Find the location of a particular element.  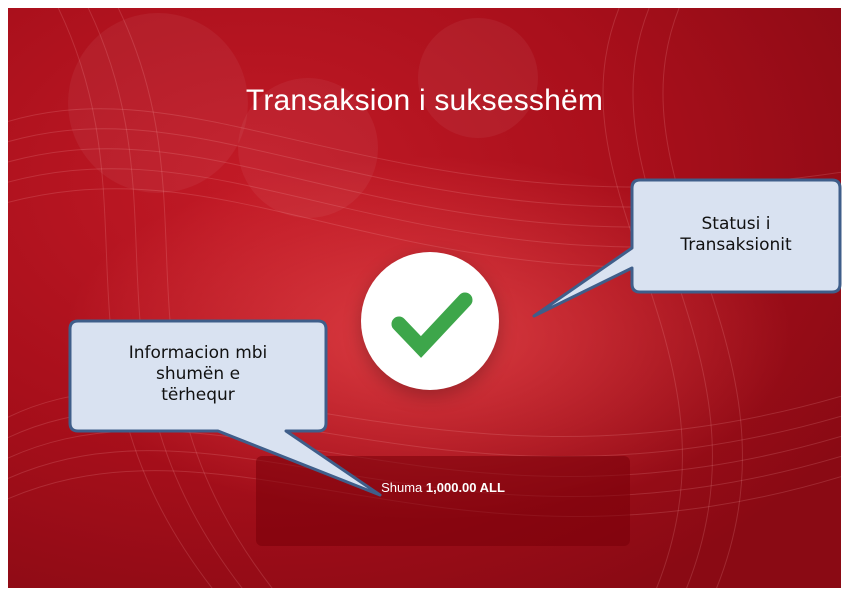

callout-status-line-2: Transaksionit is located at coordinates (736, 245).